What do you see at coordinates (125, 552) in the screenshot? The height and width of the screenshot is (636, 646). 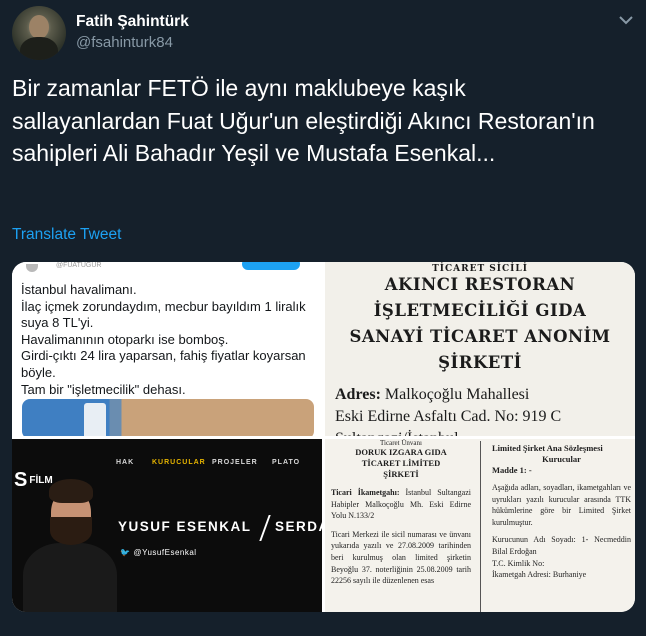 I see `bird-icon: 🐦` at bounding box center [125, 552].